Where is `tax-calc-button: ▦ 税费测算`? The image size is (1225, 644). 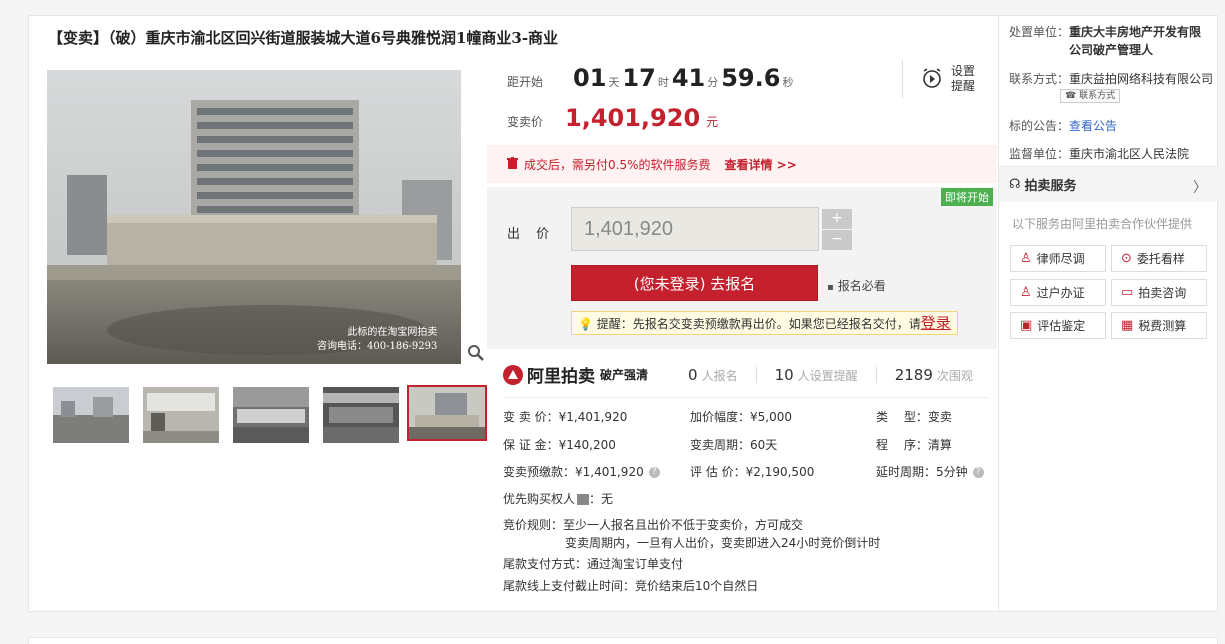
tax-calc-button: ▦ 税费测算 is located at coordinates (1159, 325).